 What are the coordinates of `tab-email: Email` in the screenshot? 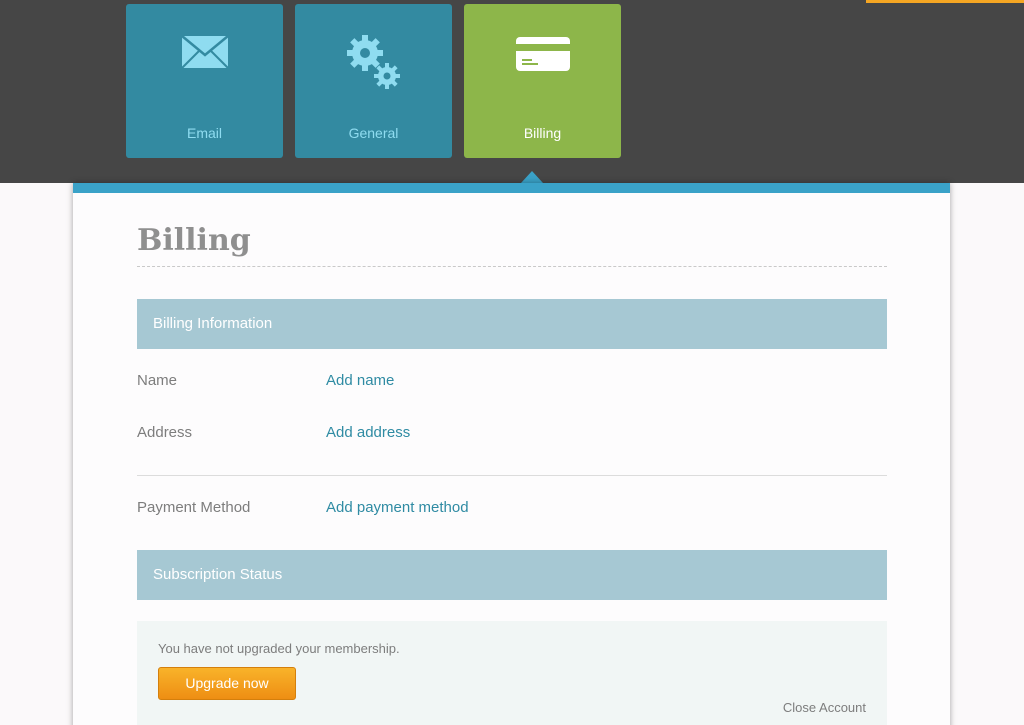 It's located at (204, 81).